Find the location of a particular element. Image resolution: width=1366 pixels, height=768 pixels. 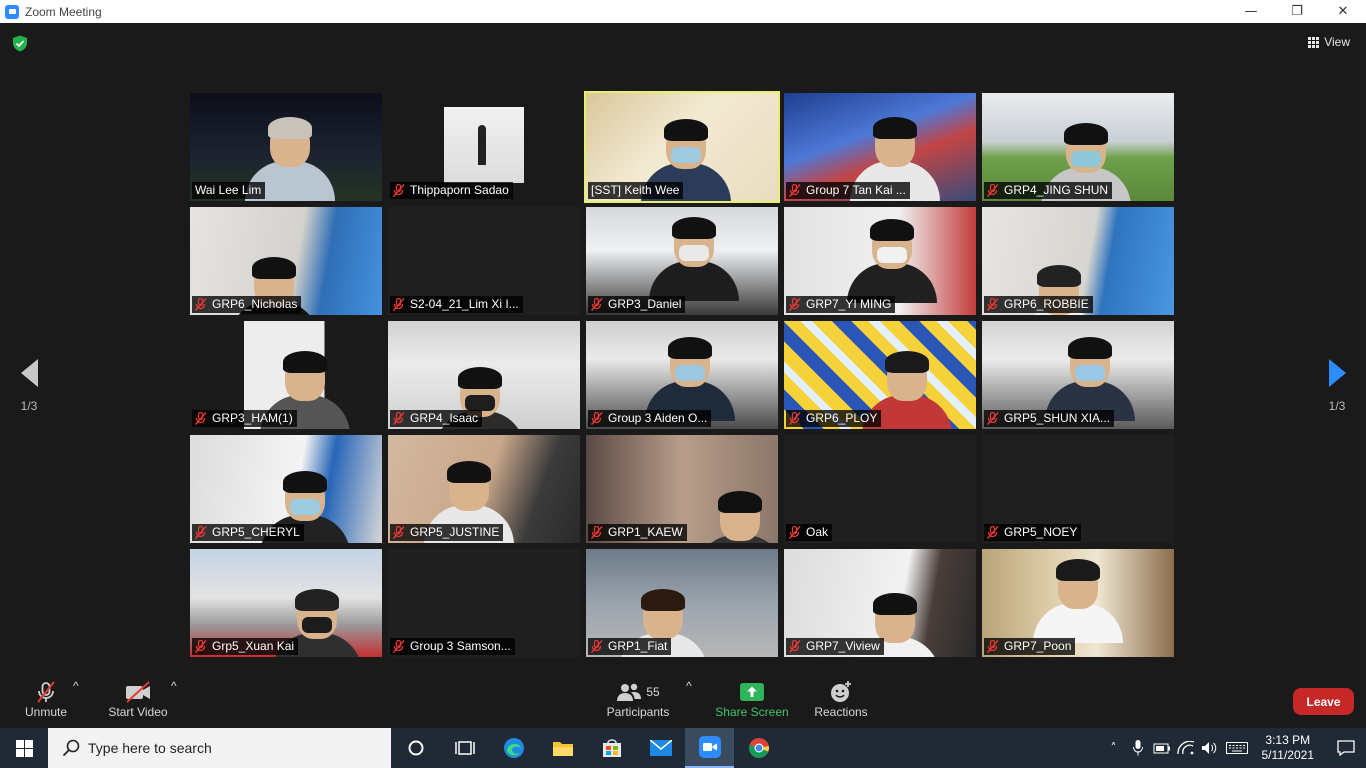

participants-button: 55 Participants is located at coordinates (638, 699).